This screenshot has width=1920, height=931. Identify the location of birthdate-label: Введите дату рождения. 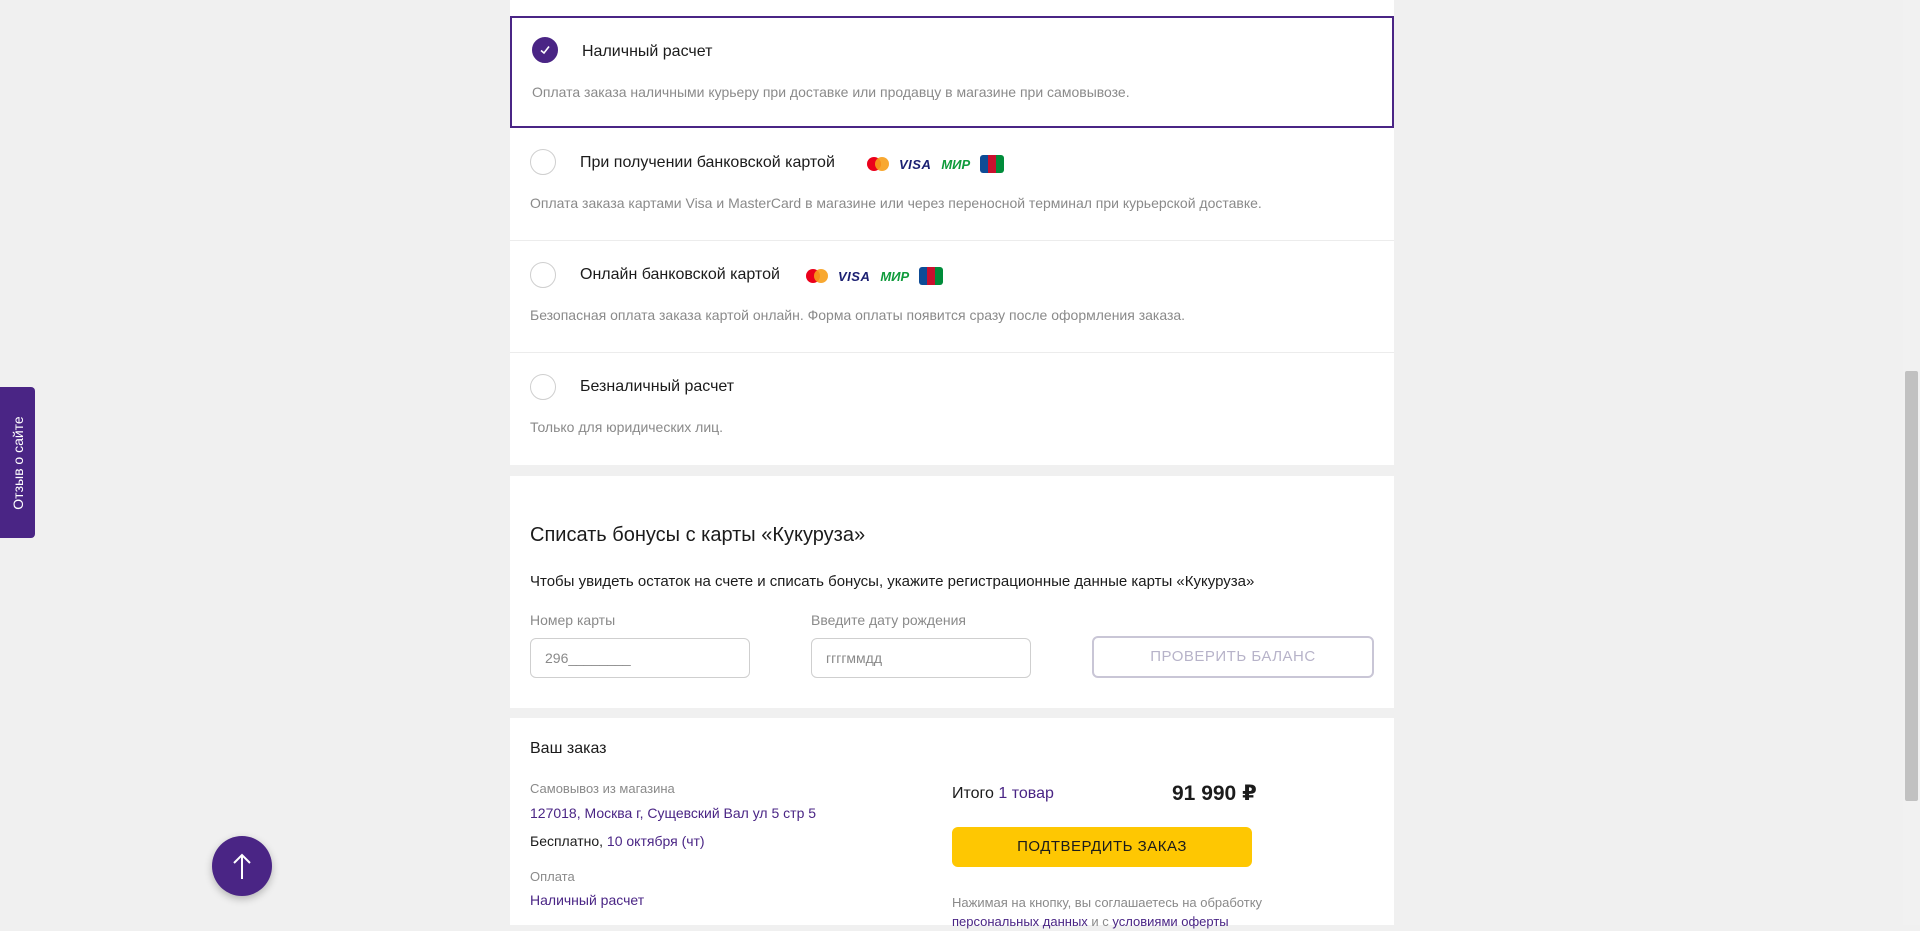
(888, 620).